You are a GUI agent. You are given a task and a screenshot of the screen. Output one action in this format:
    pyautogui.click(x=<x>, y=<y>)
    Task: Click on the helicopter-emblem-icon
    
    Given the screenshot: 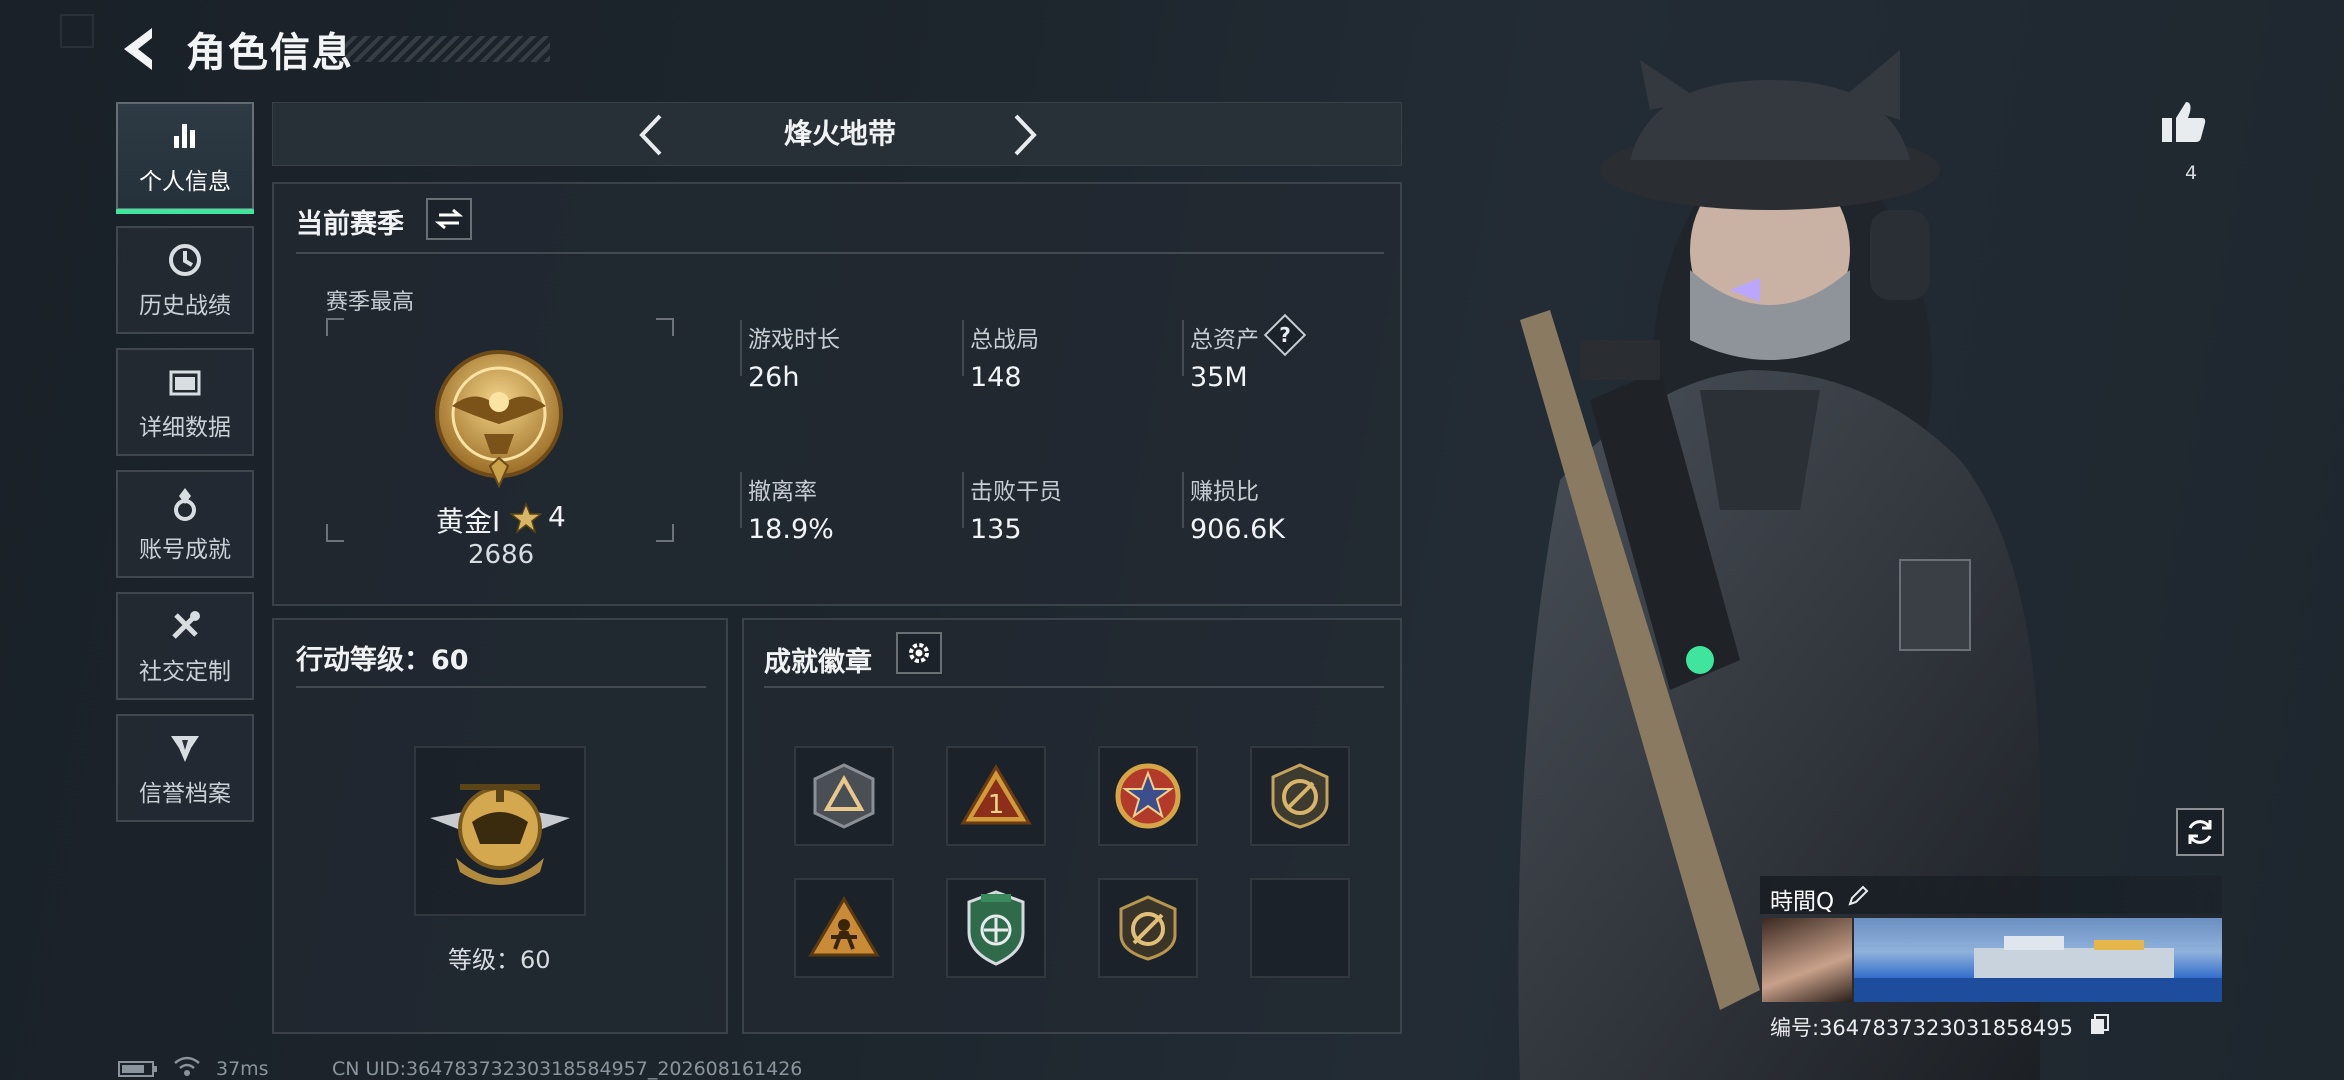 What is the action you would take?
    pyautogui.click(x=500, y=834)
    